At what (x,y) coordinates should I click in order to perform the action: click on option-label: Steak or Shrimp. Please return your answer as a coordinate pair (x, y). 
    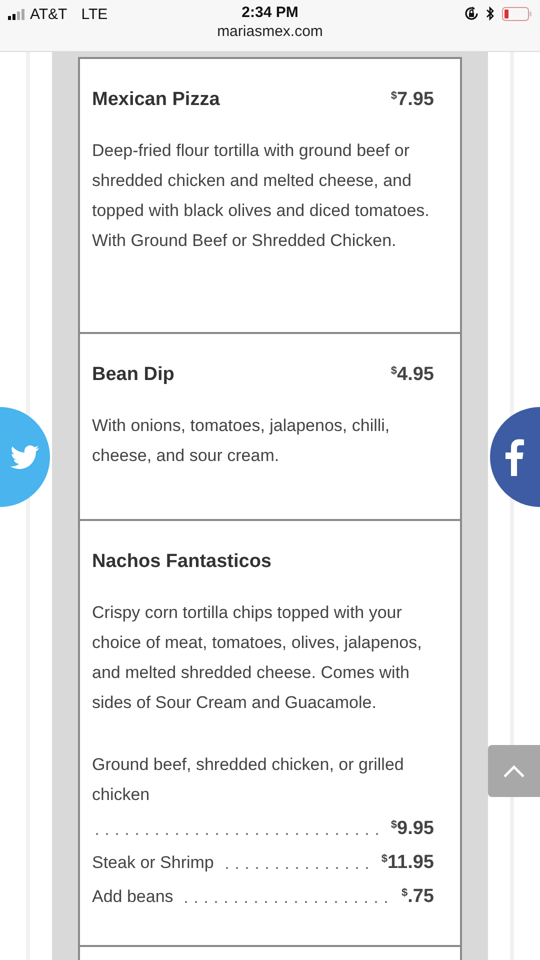
    Looking at the image, I should click on (153, 863).